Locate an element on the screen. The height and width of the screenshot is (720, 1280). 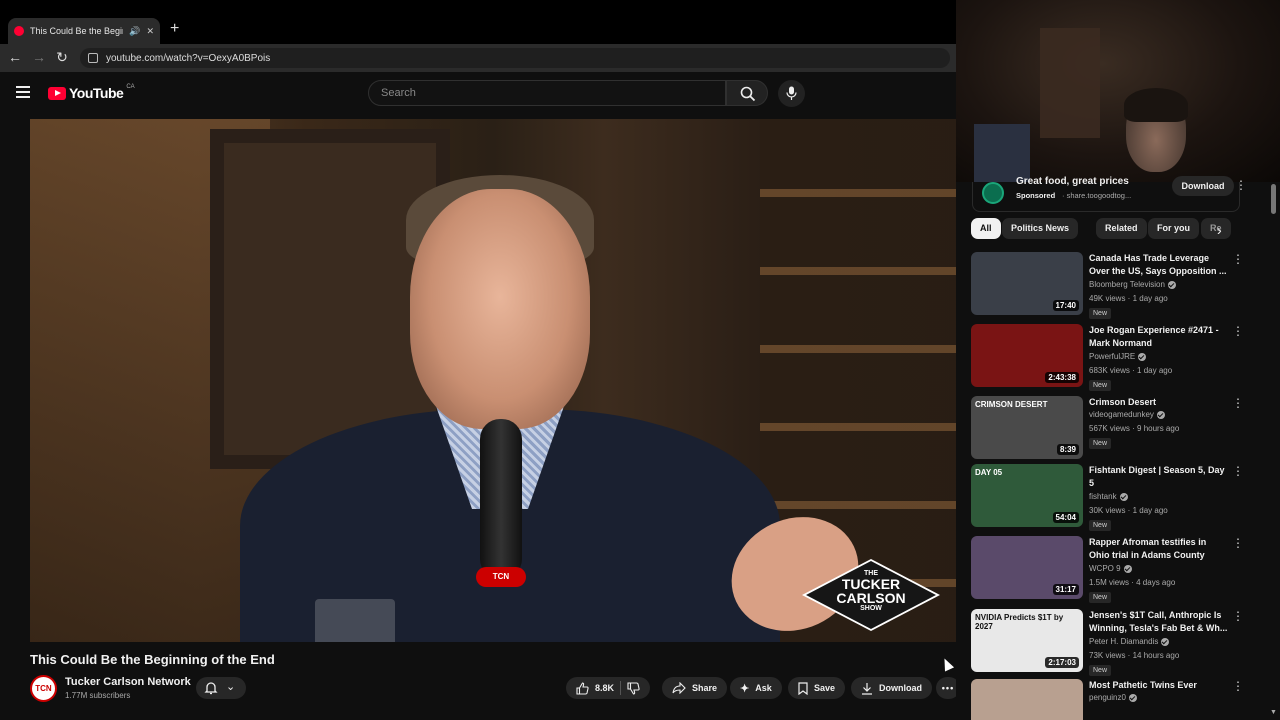
search-input: Search is located at coordinates (547, 93).